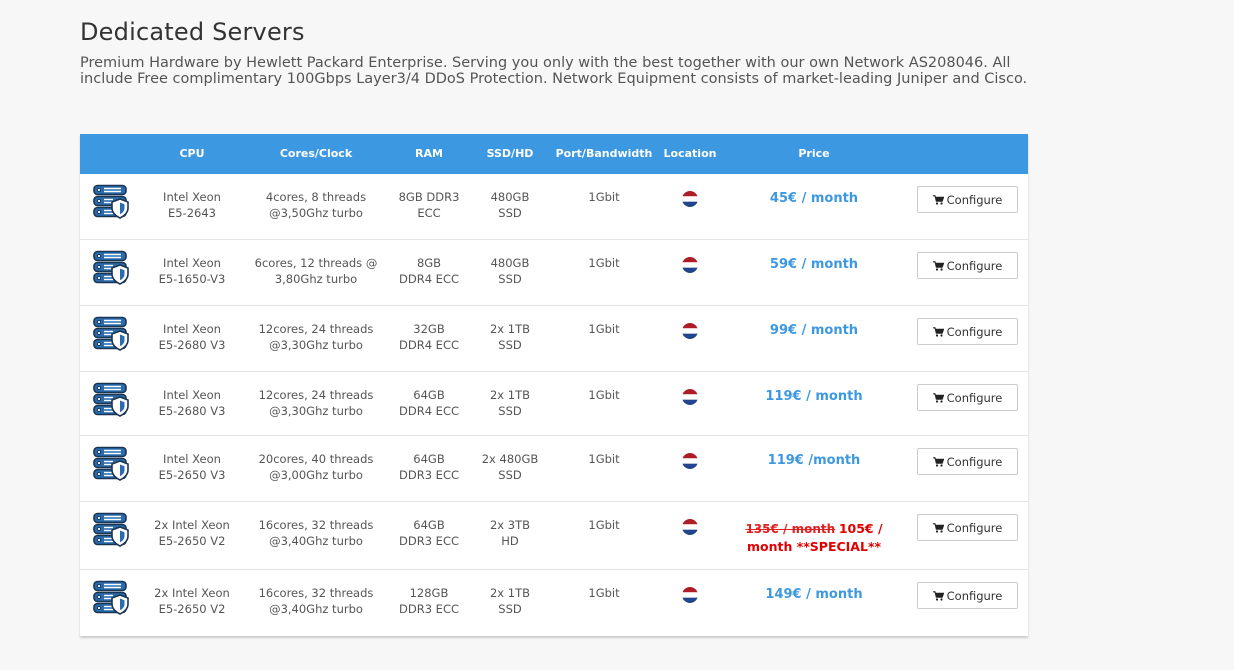  I want to click on cores-cell: 16cores, 32 threads @3,40Ghz turbo, so click(316, 525).